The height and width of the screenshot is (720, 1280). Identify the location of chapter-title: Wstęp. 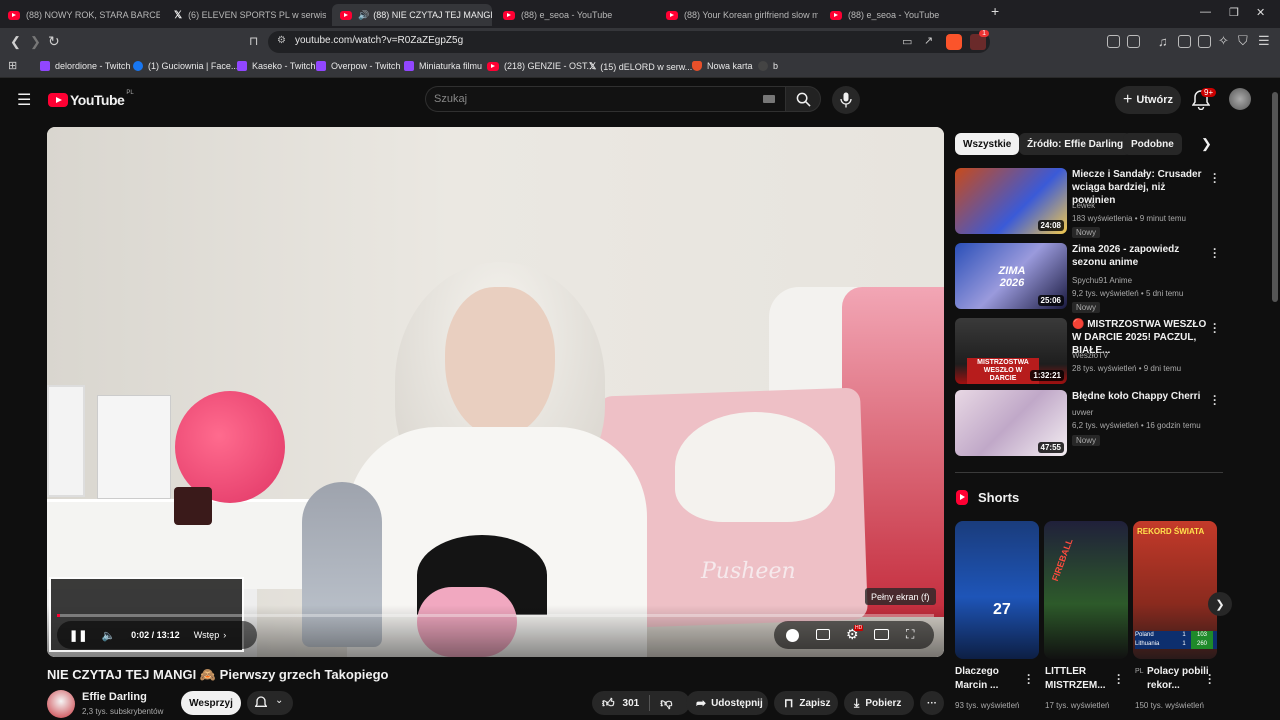
(207, 635).